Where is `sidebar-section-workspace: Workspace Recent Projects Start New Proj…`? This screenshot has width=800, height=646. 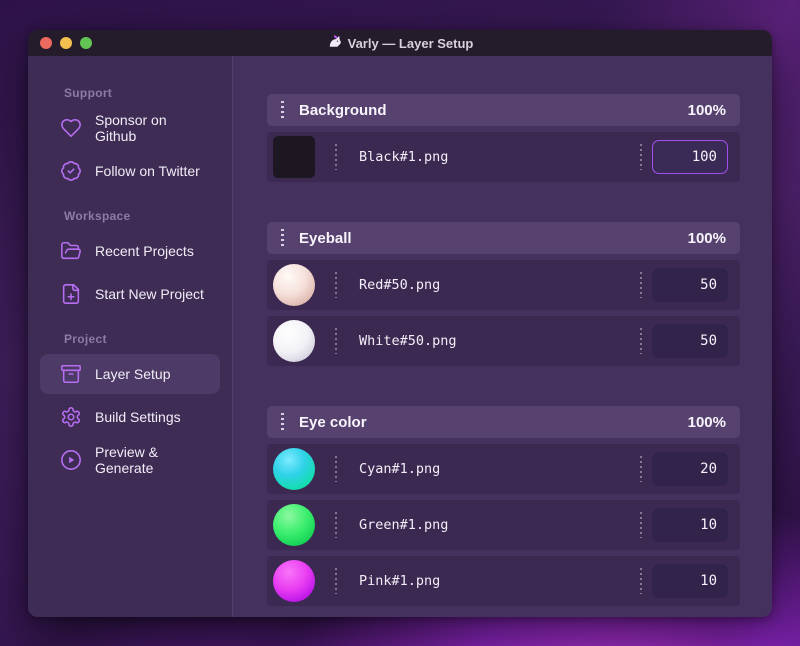
sidebar-section-workspace: Workspace Recent Projects Start New Proj… is located at coordinates (130, 261).